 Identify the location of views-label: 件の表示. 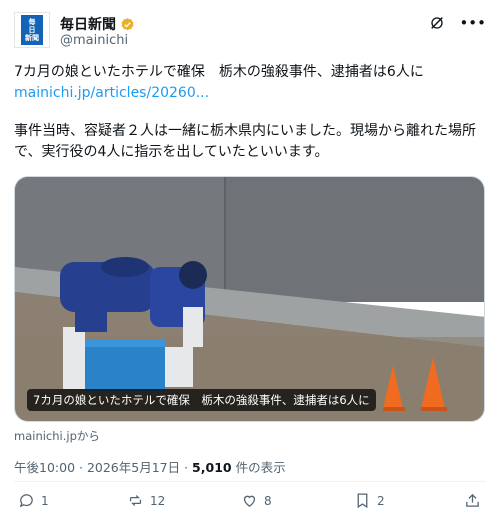
(258, 467).